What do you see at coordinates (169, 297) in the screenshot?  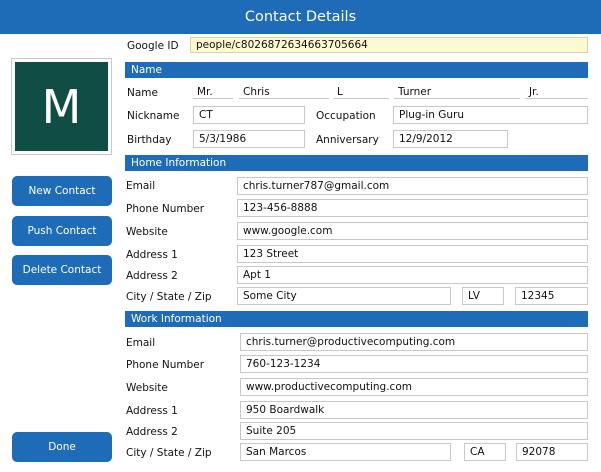 I see `home-city-state-zip-label: City / State / Zip` at bounding box center [169, 297].